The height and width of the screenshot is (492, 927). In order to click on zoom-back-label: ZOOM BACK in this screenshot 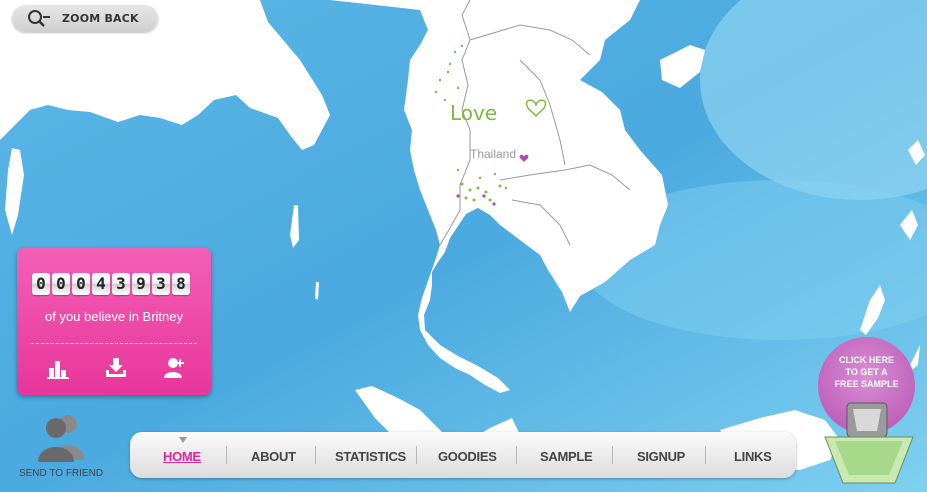, I will do `click(100, 18)`.